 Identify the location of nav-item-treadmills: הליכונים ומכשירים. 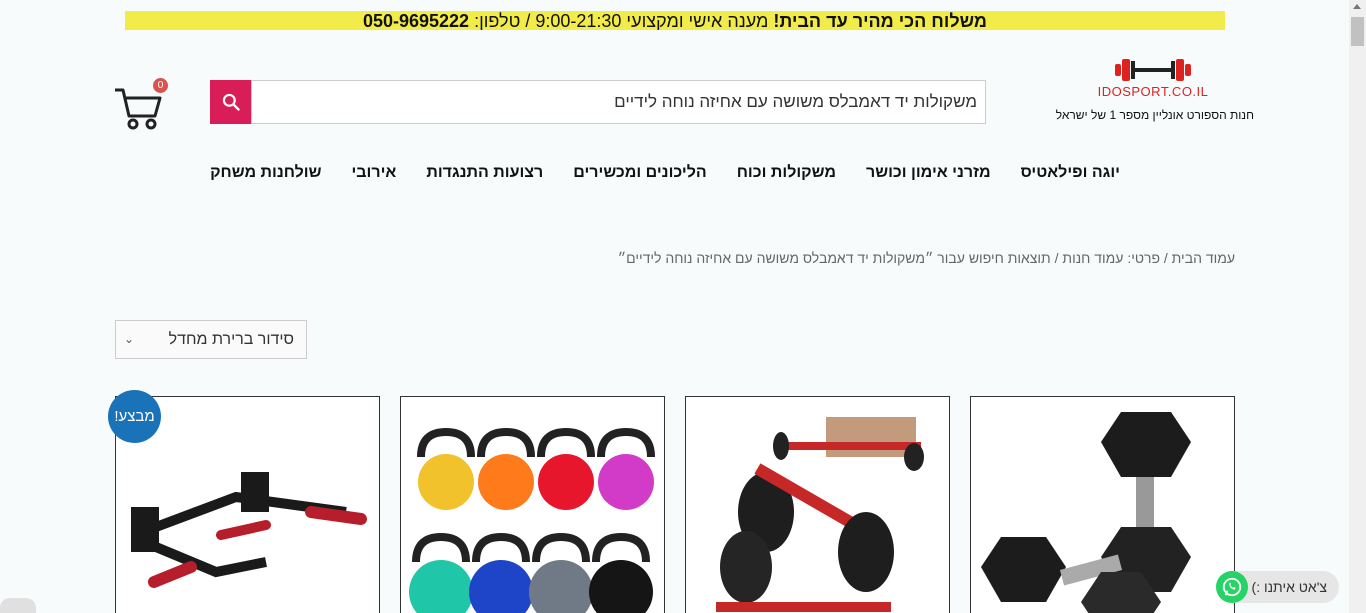
(639, 173).